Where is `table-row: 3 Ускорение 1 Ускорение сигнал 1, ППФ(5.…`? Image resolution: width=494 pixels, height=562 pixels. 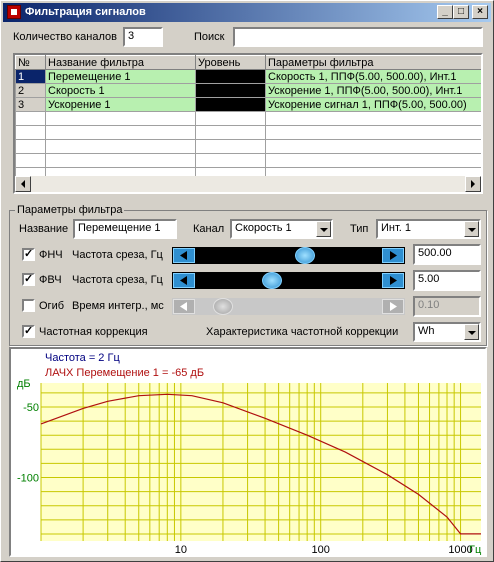
table-row: 3 Ускорение 1 Ускорение сигнал 1, ППФ(5.… is located at coordinates (248, 104).